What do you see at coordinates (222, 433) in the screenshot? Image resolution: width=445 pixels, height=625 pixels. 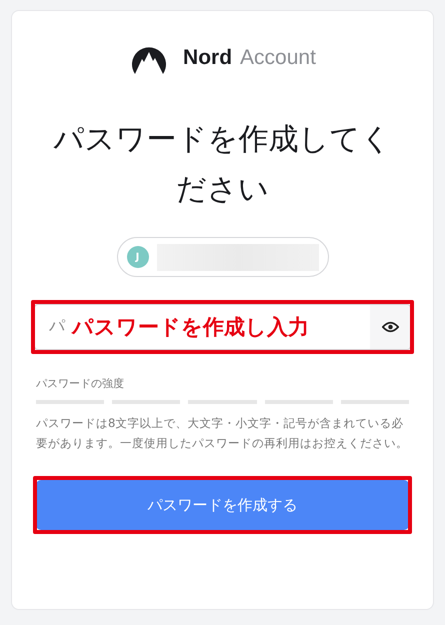 I see `password-hint: パスワードは8文字以上で、大文字・小文字・記号が含まれている必要があります。一度使用したパスワードの再利用はお控えください。` at bounding box center [222, 433].